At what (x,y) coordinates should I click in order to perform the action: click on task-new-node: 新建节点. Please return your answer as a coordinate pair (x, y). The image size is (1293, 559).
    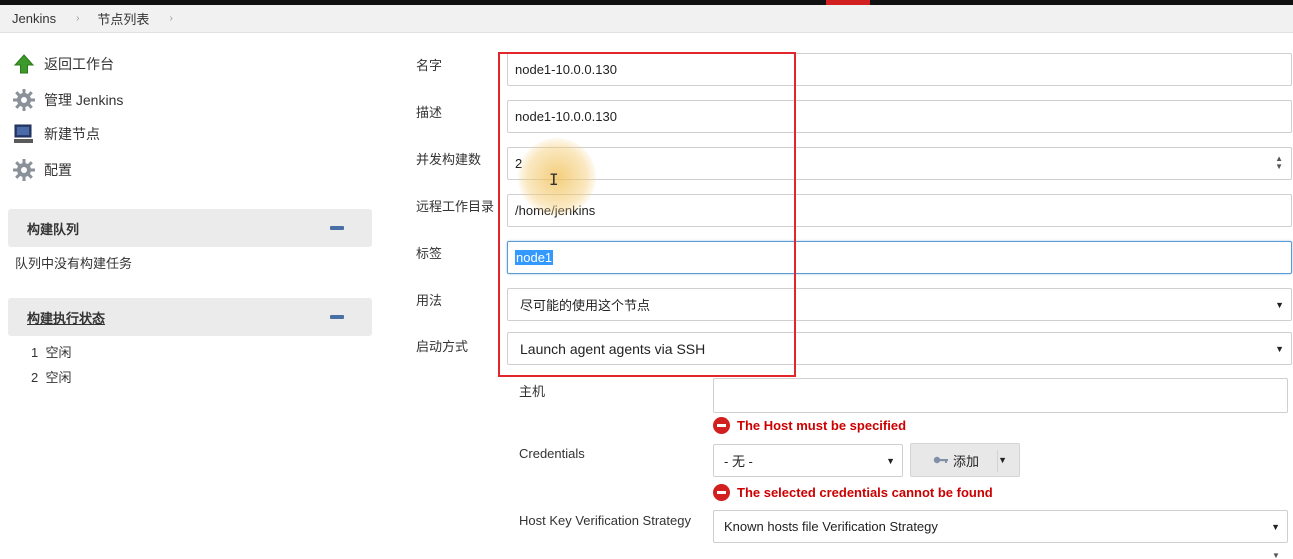
    Looking at the image, I should click on (56, 134).